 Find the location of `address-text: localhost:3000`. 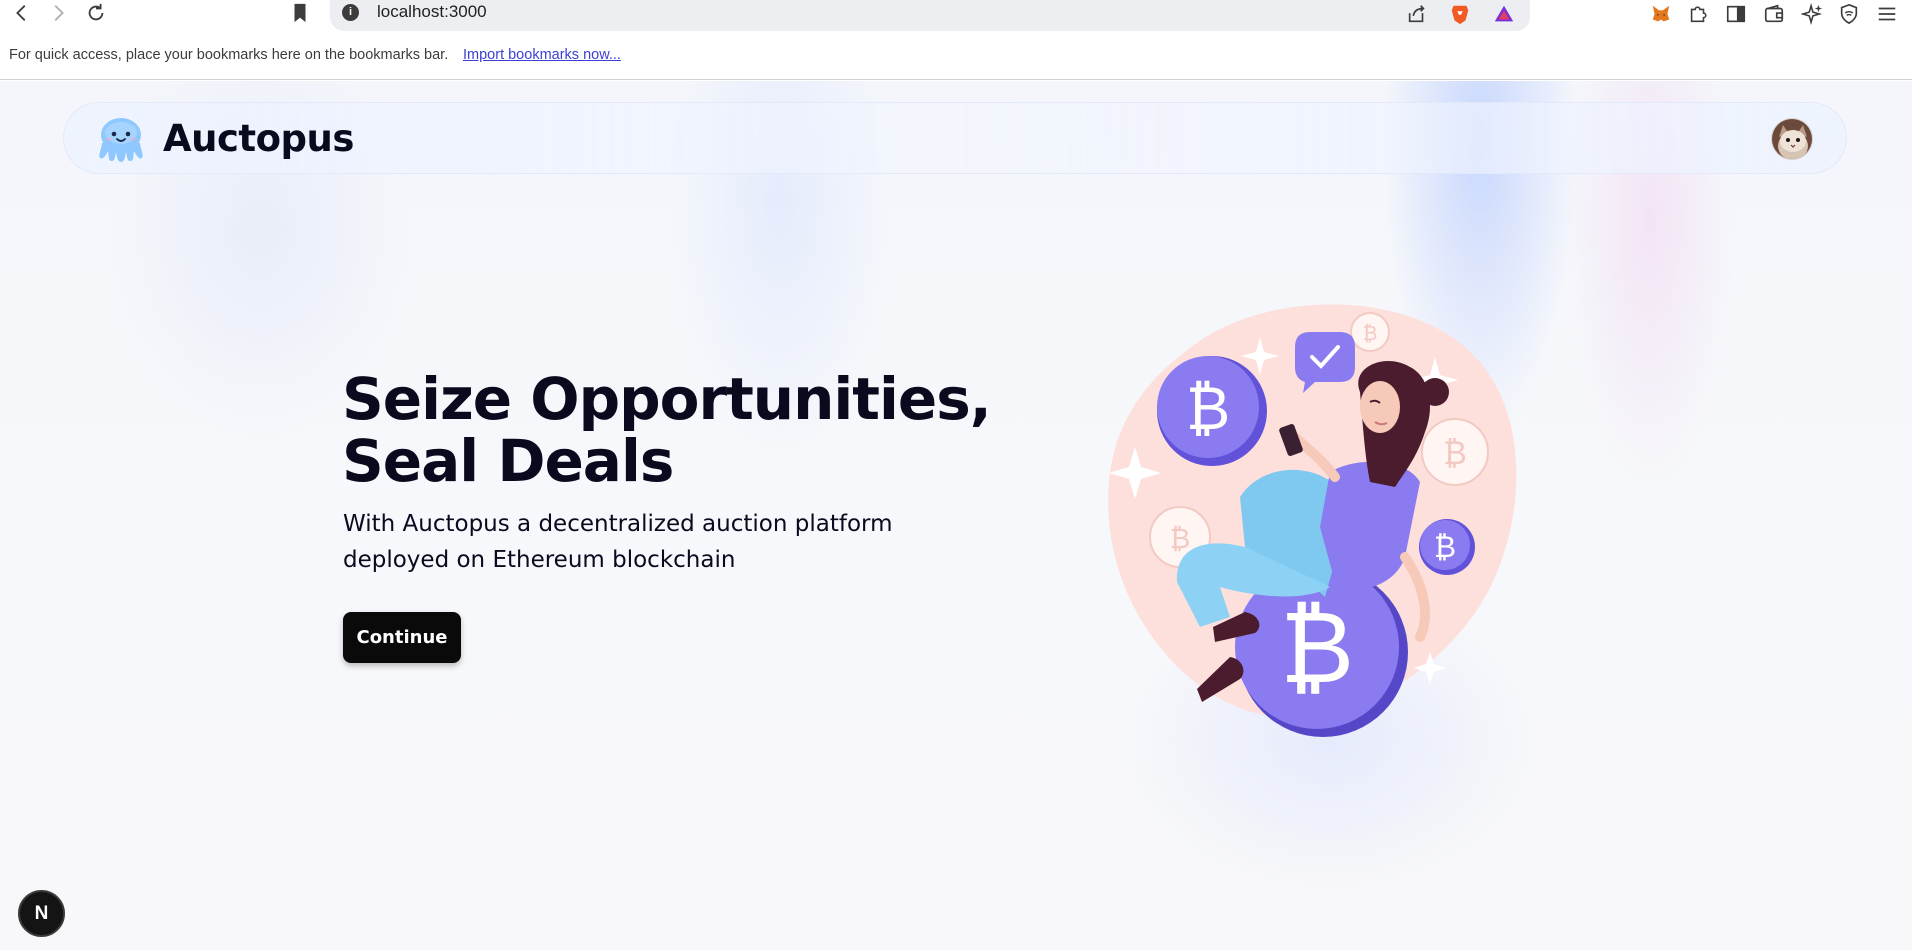

address-text: localhost:3000 is located at coordinates (432, 12).